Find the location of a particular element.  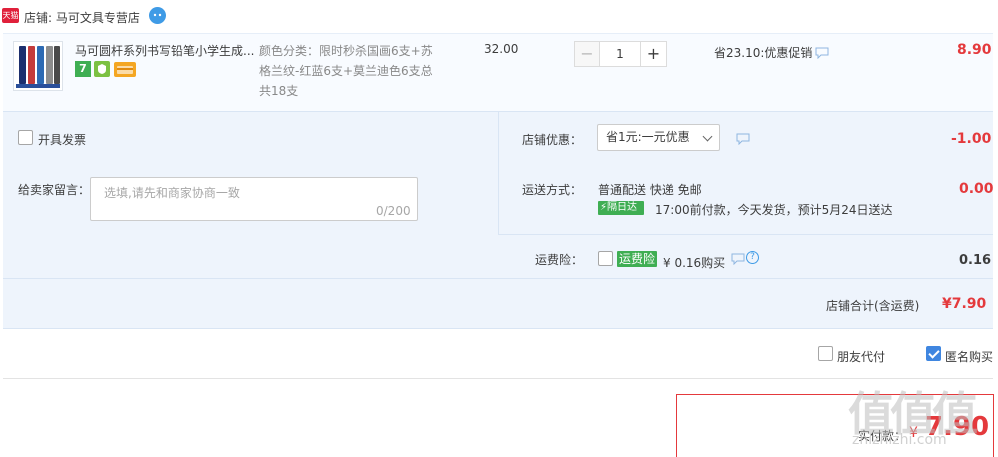

invoice-label: 开具发票 is located at coordinates (62, 139).